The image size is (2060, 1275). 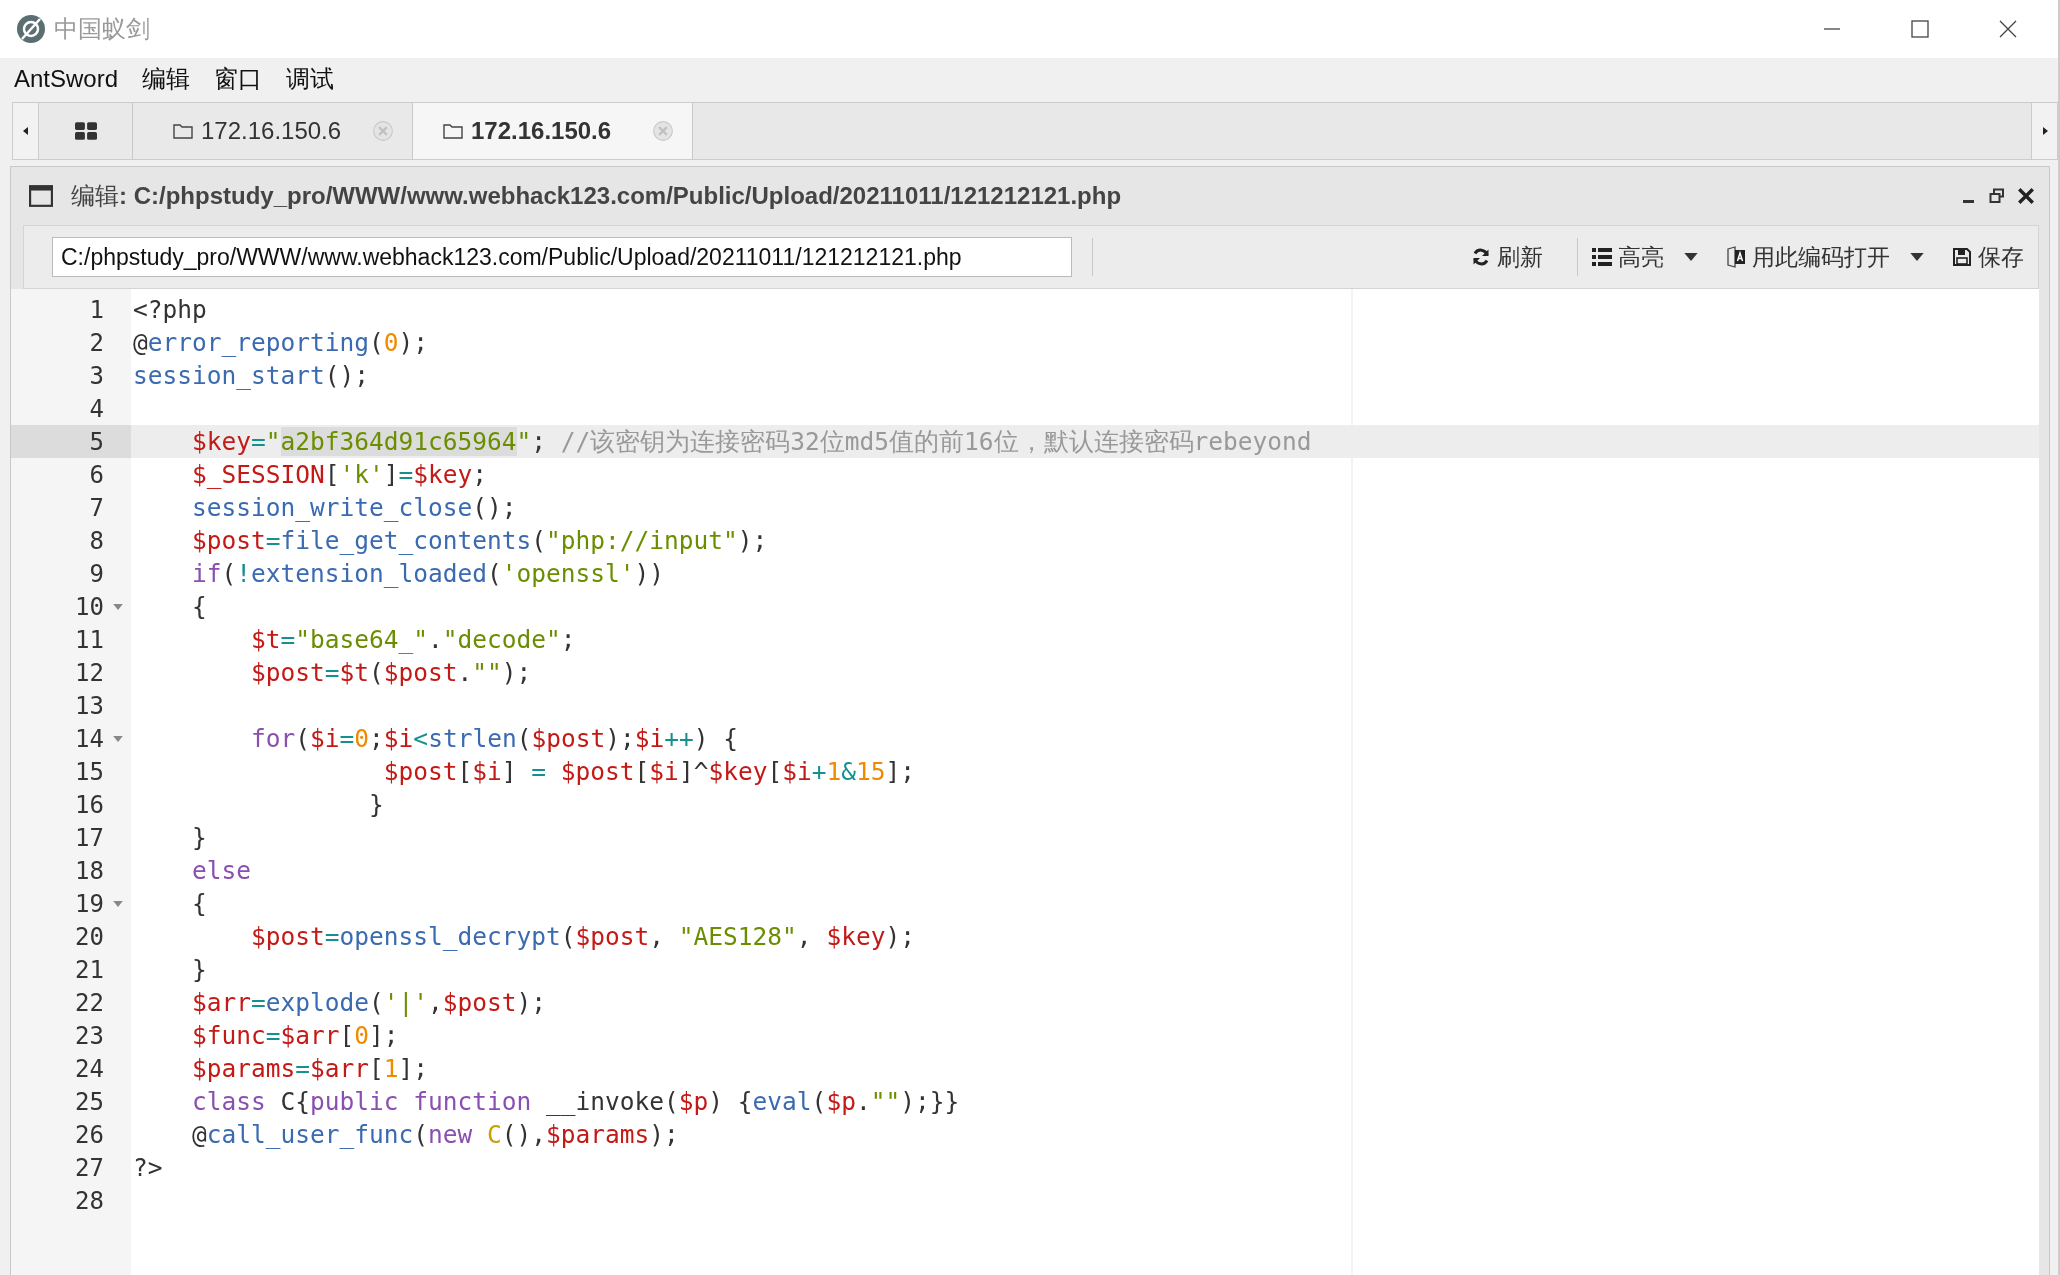 What do you see at coordinates (96, 309) in the screenshot?
I see `line-number: 1` at bounding box center [96, 309].